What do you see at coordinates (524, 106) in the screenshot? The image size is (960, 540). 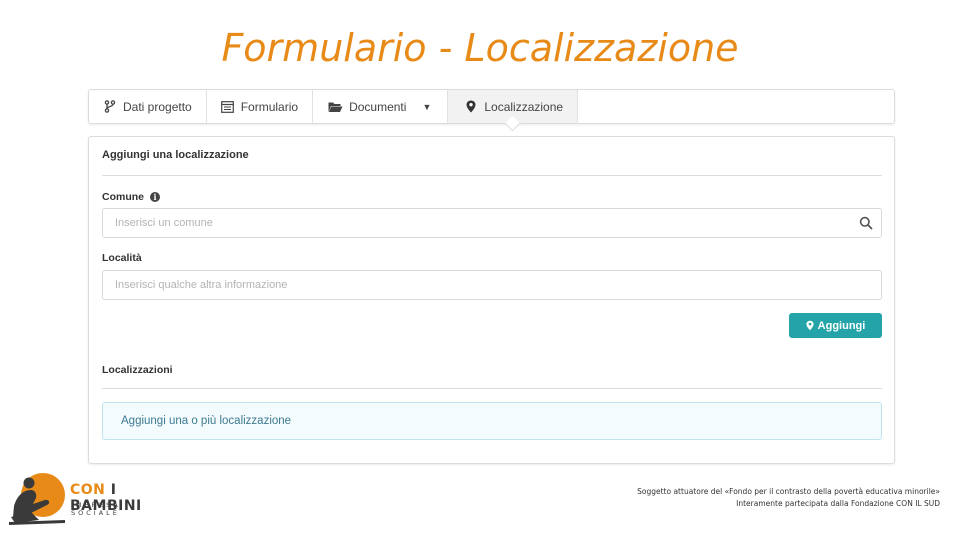 I see `tab-label: Localizzazione` at bounding box center [524, 106].